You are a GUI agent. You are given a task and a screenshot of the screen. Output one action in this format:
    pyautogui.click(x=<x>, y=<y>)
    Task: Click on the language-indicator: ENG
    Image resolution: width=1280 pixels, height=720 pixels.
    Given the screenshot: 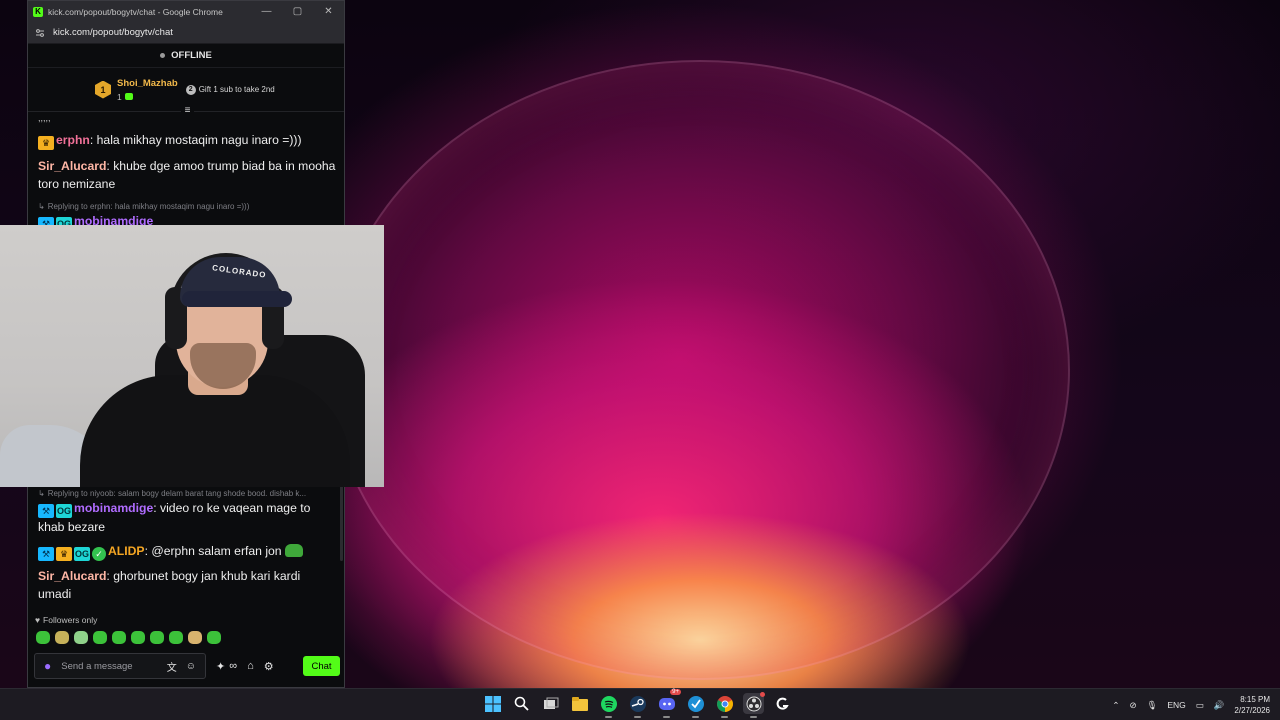 What is the action you would take?
    pyautogui.click(x=1176, y=705)
    